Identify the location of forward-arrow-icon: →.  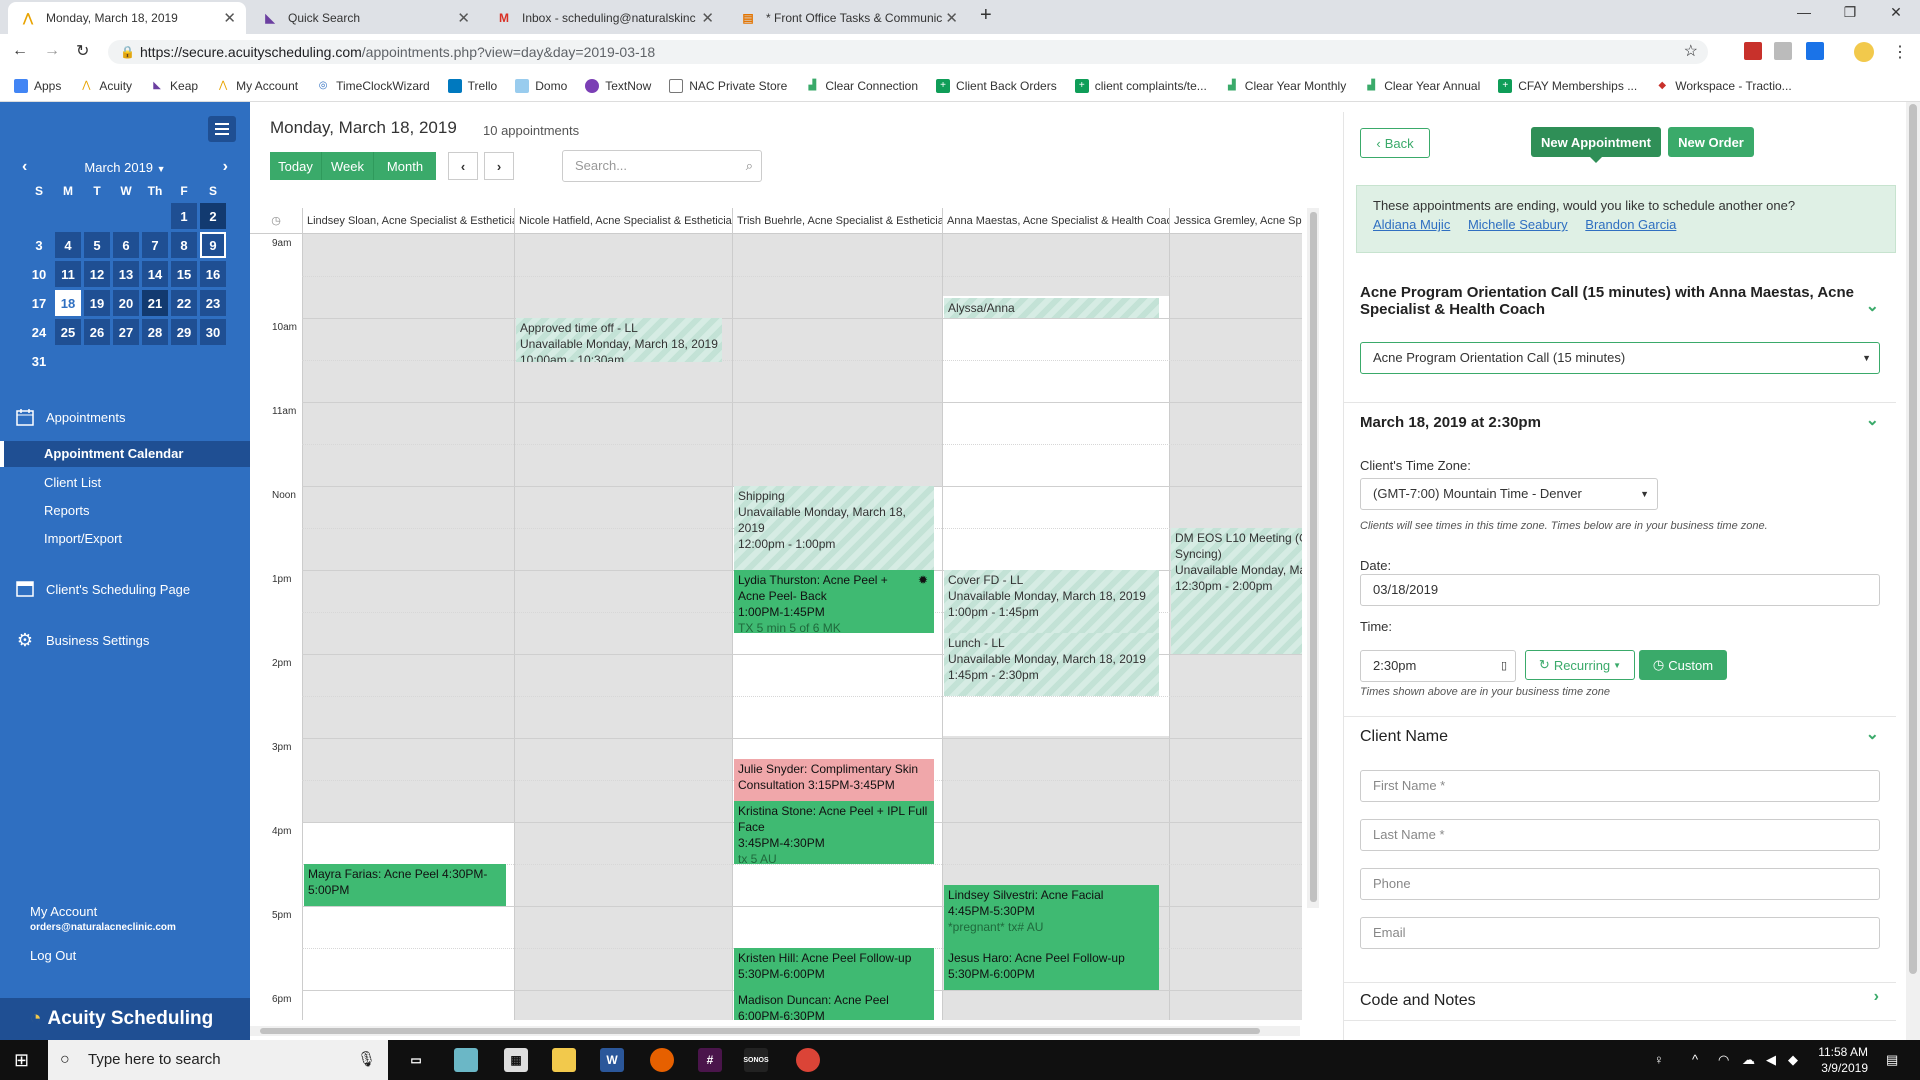
(52, 51).